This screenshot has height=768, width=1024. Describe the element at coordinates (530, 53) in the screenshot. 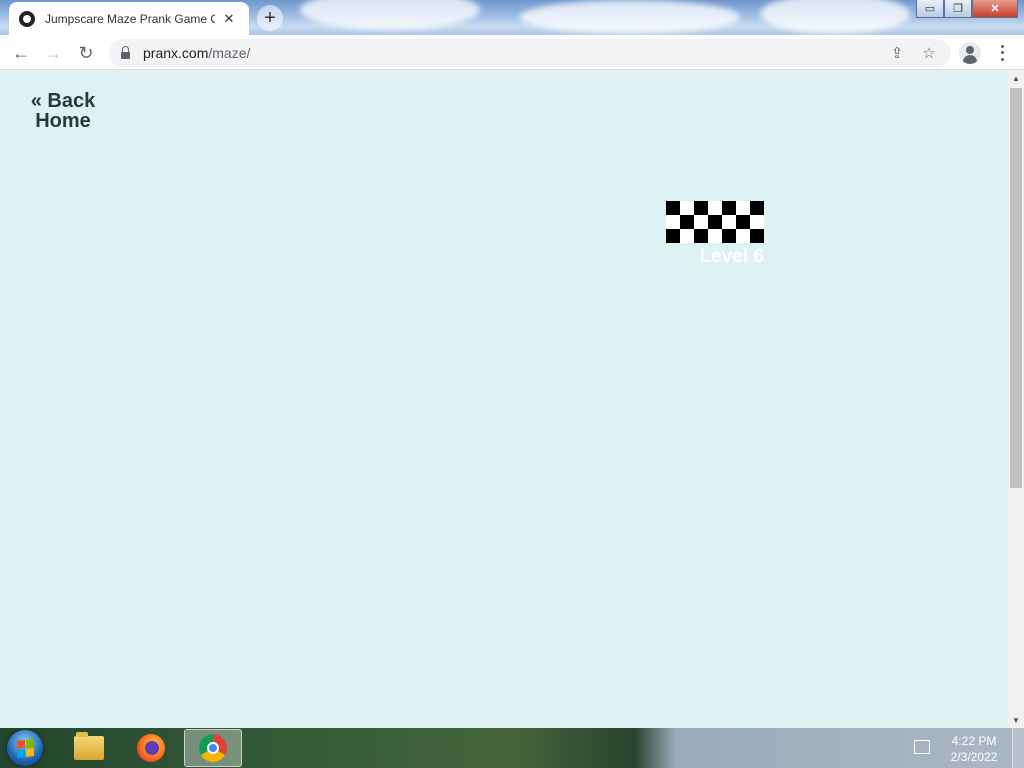

I see `address-bar: pranx.com/maze/ ⇪ ☆` at that location.